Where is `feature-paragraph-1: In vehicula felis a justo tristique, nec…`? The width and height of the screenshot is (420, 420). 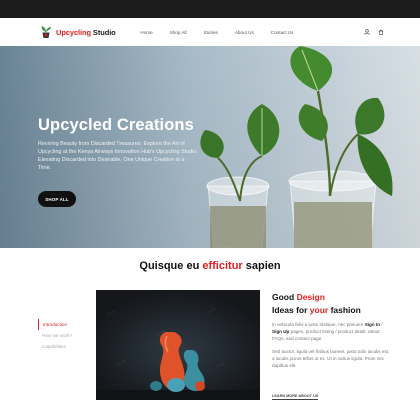 feature-paragraph-1: In vehicula felis a justo tristique, nec… is located at coordinates (327, 331).